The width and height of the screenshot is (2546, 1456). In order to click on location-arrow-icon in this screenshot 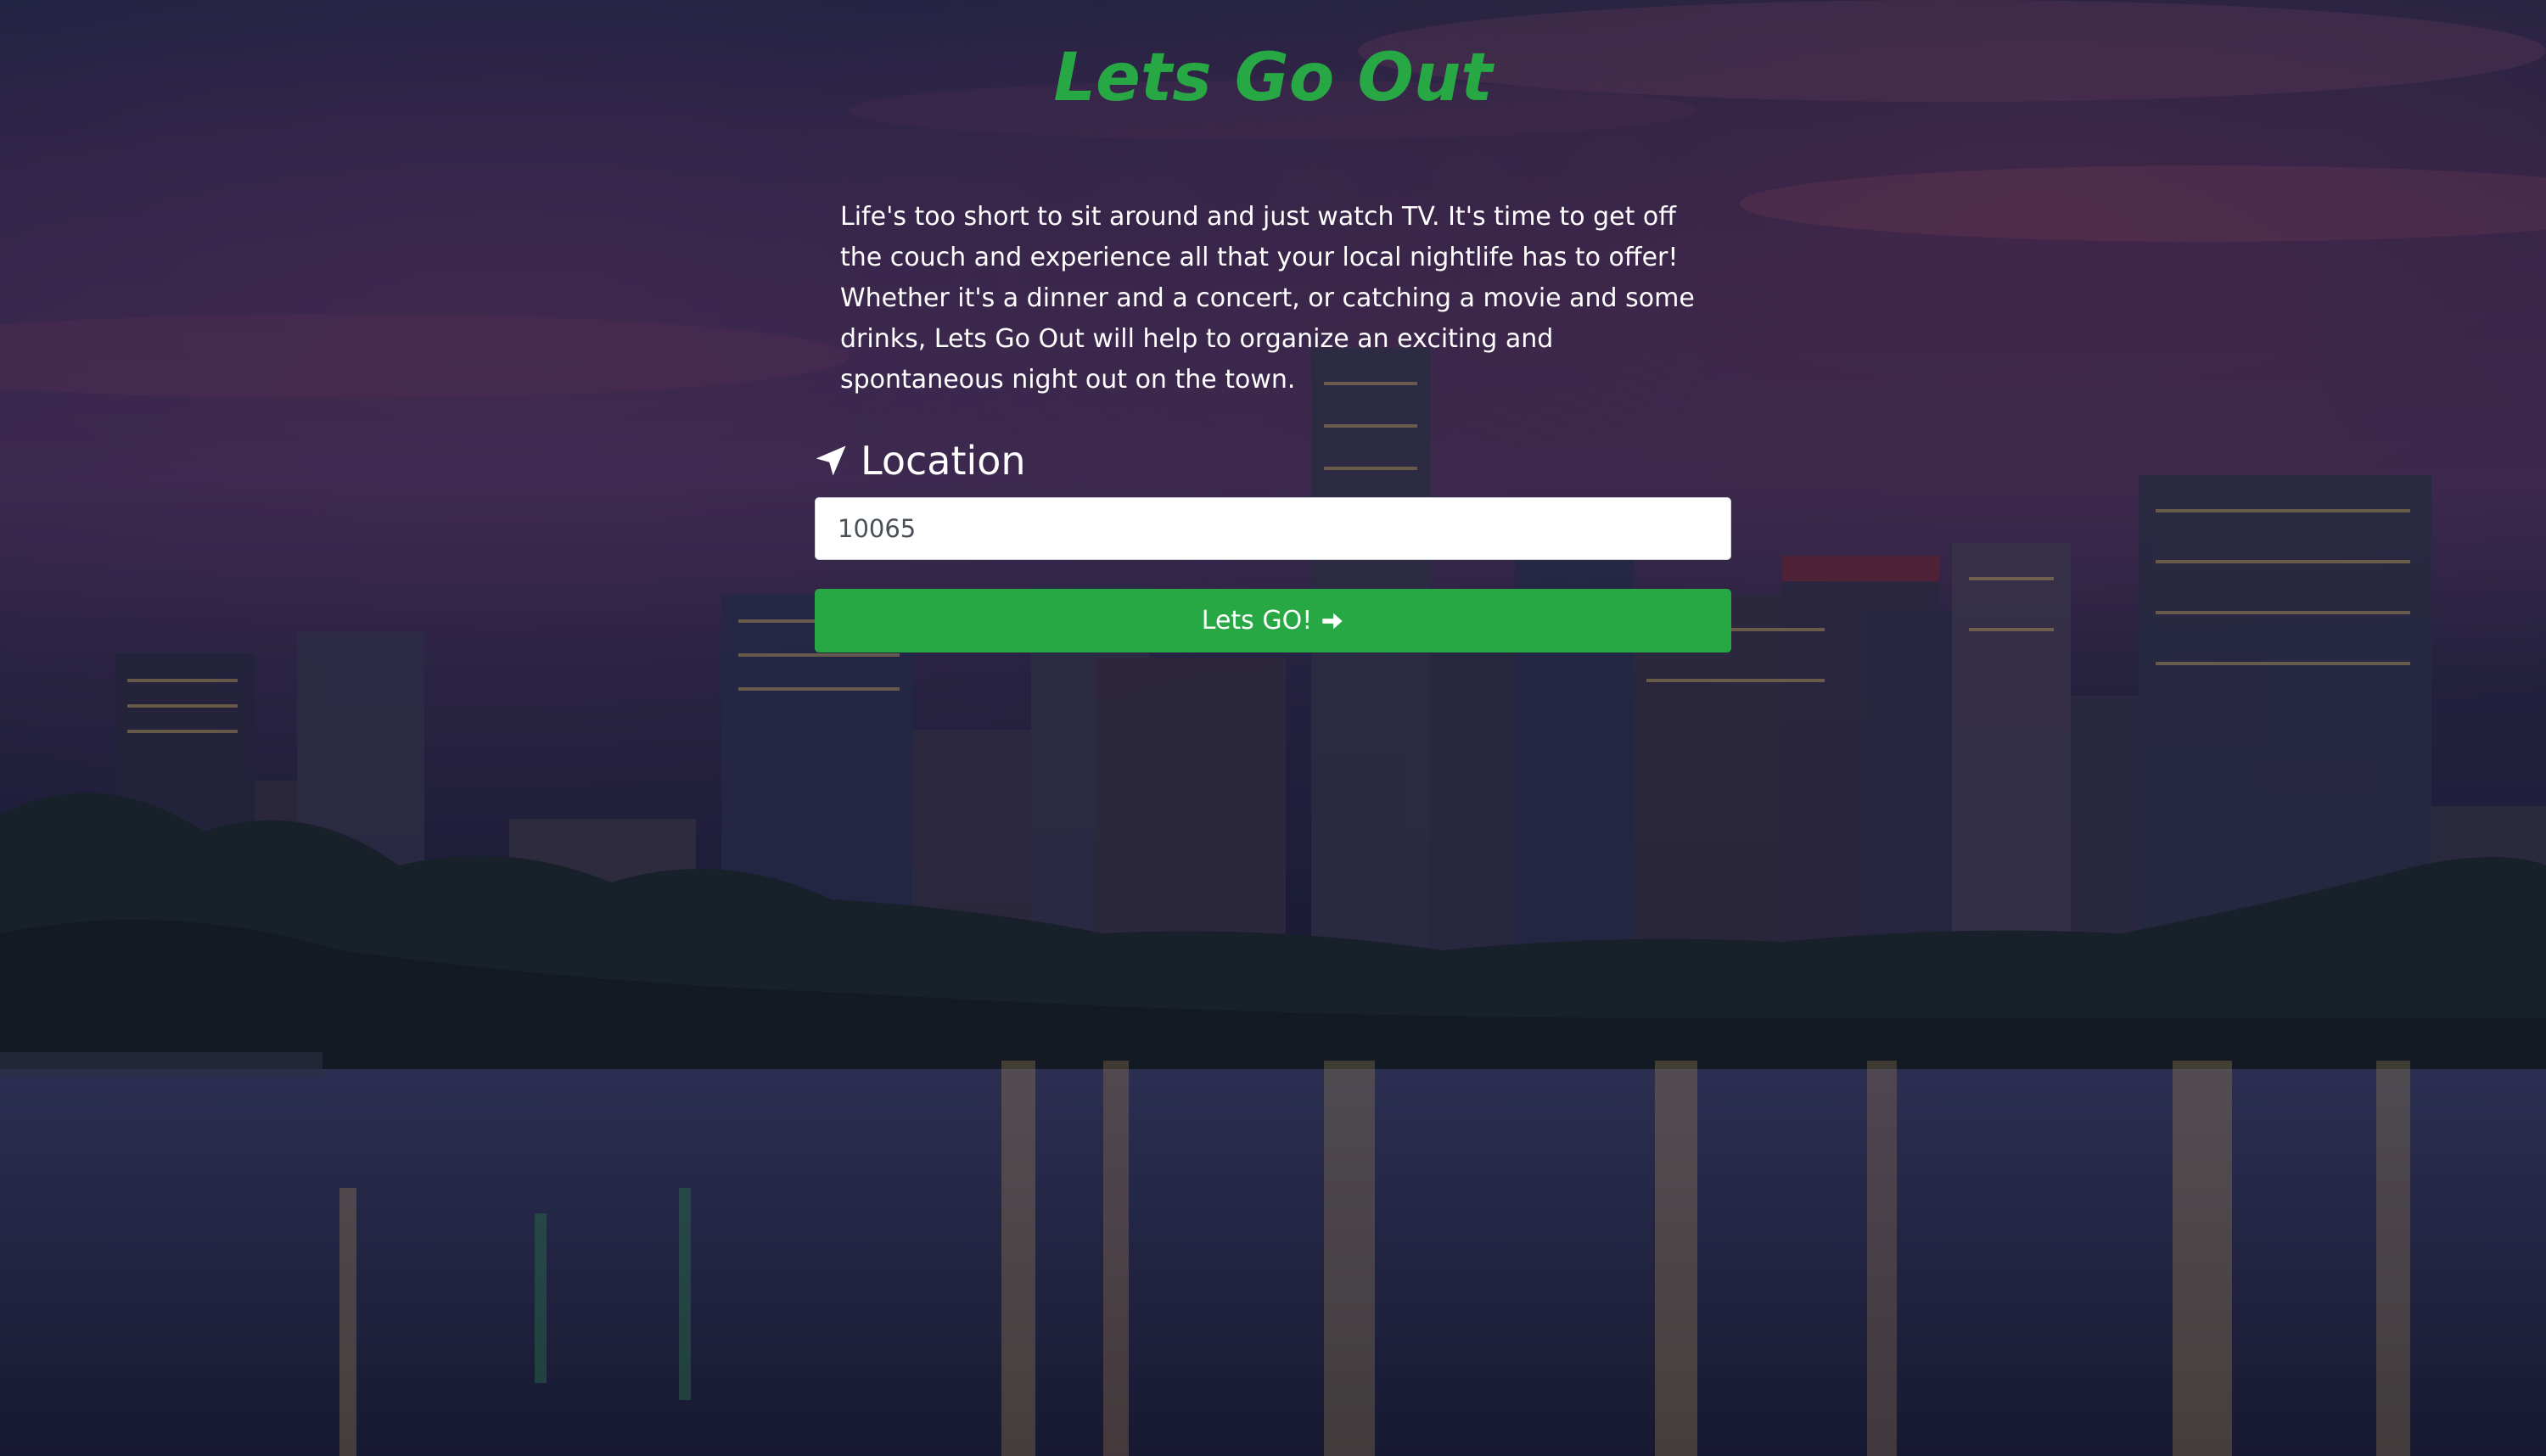, I will do `click(831, 461)`.